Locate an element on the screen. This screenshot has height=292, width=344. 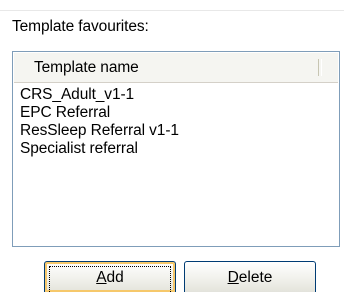
template-favourites-label: Template favourites: is located at coordinates (80, 26).